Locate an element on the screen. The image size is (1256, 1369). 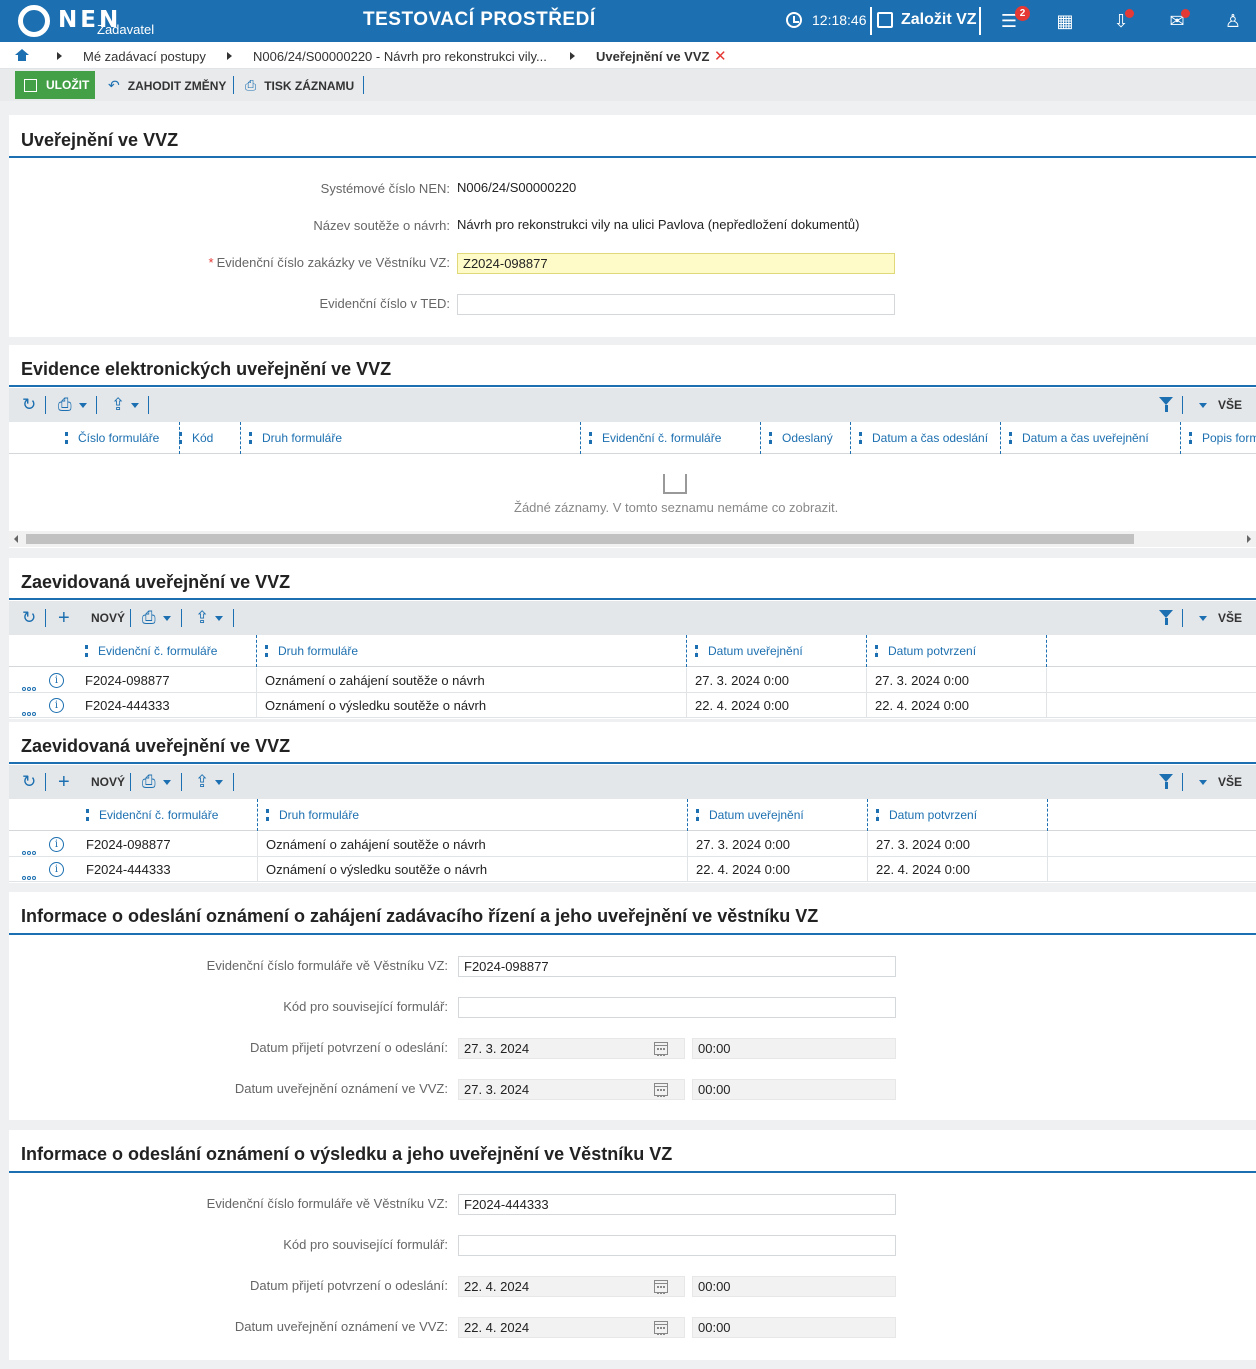
form-number-input: F2024-444333 is located at coordinates (677, 1204).